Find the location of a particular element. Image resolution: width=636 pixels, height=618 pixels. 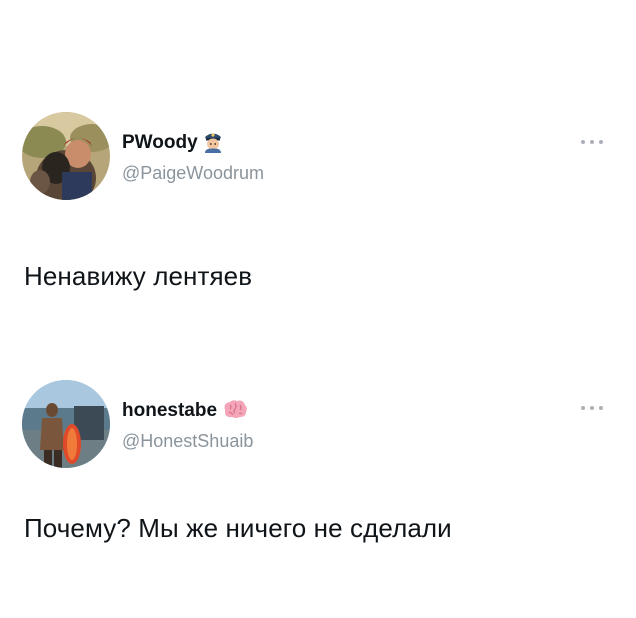

tweet-text: Почему? Мы же ничего не сделали is located at coordinates (238, 528).